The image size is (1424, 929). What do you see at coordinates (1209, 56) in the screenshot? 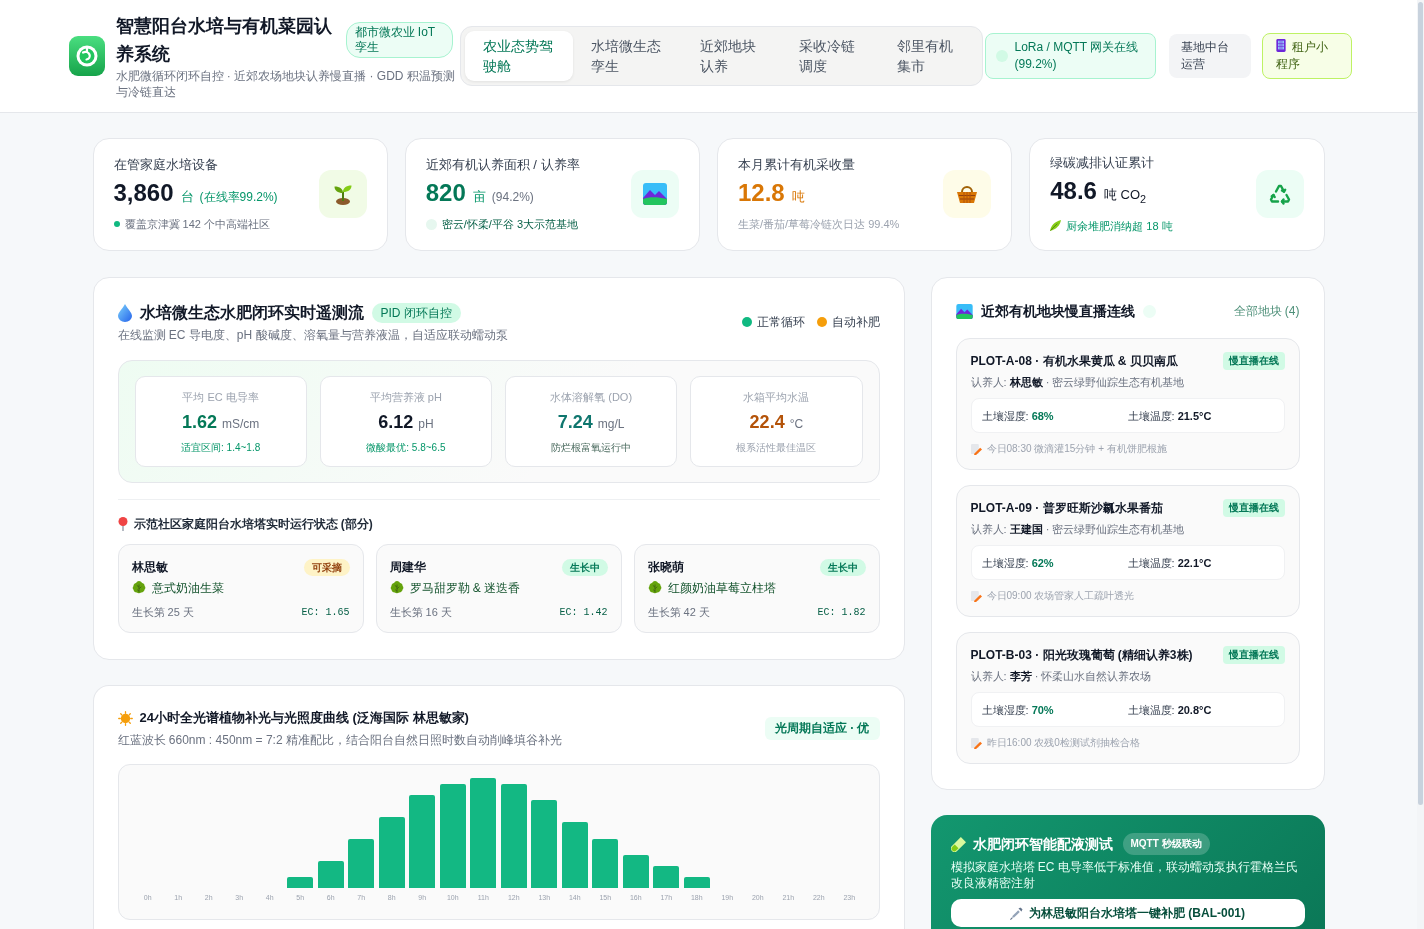
I see `platform-button: 基地中台运营` at bounding box center [1209, 56].